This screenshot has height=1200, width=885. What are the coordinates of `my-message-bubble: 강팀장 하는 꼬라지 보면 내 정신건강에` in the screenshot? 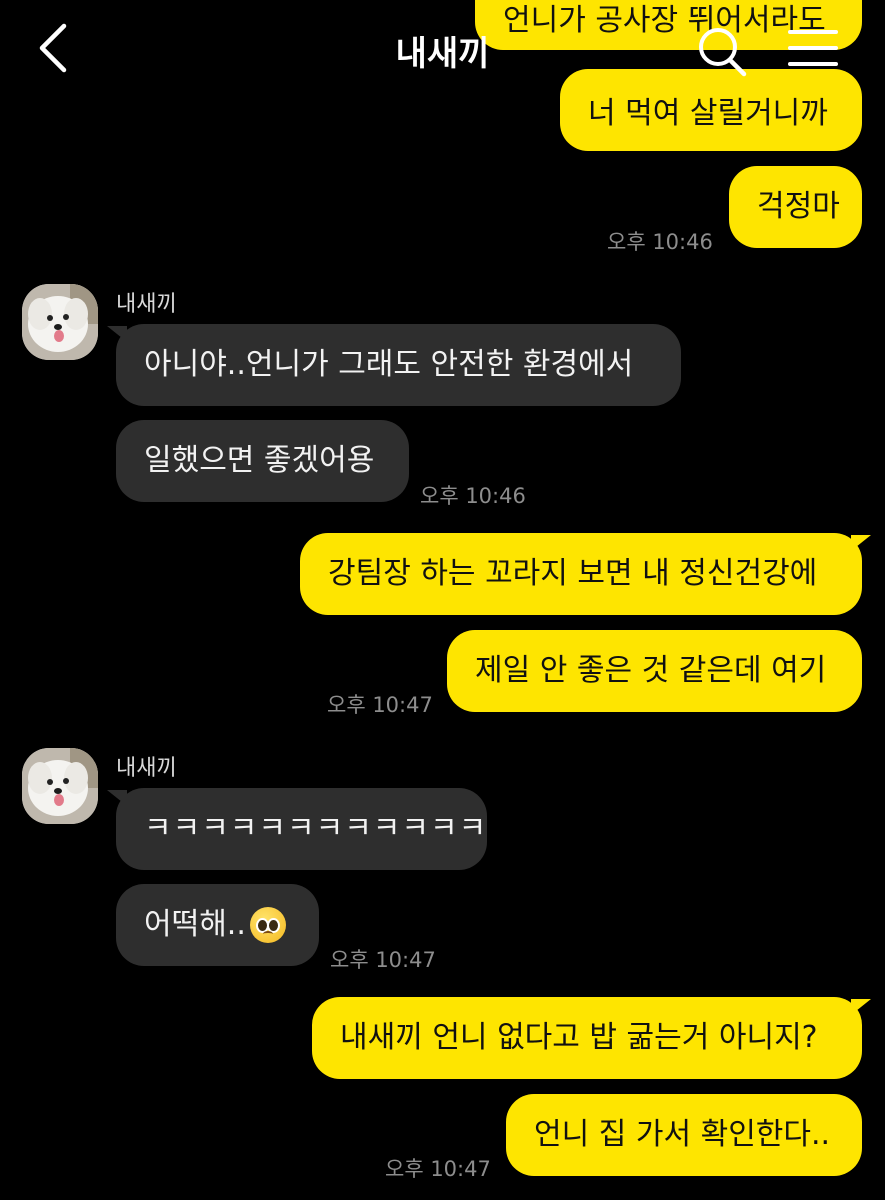 It's located at (585, 574).